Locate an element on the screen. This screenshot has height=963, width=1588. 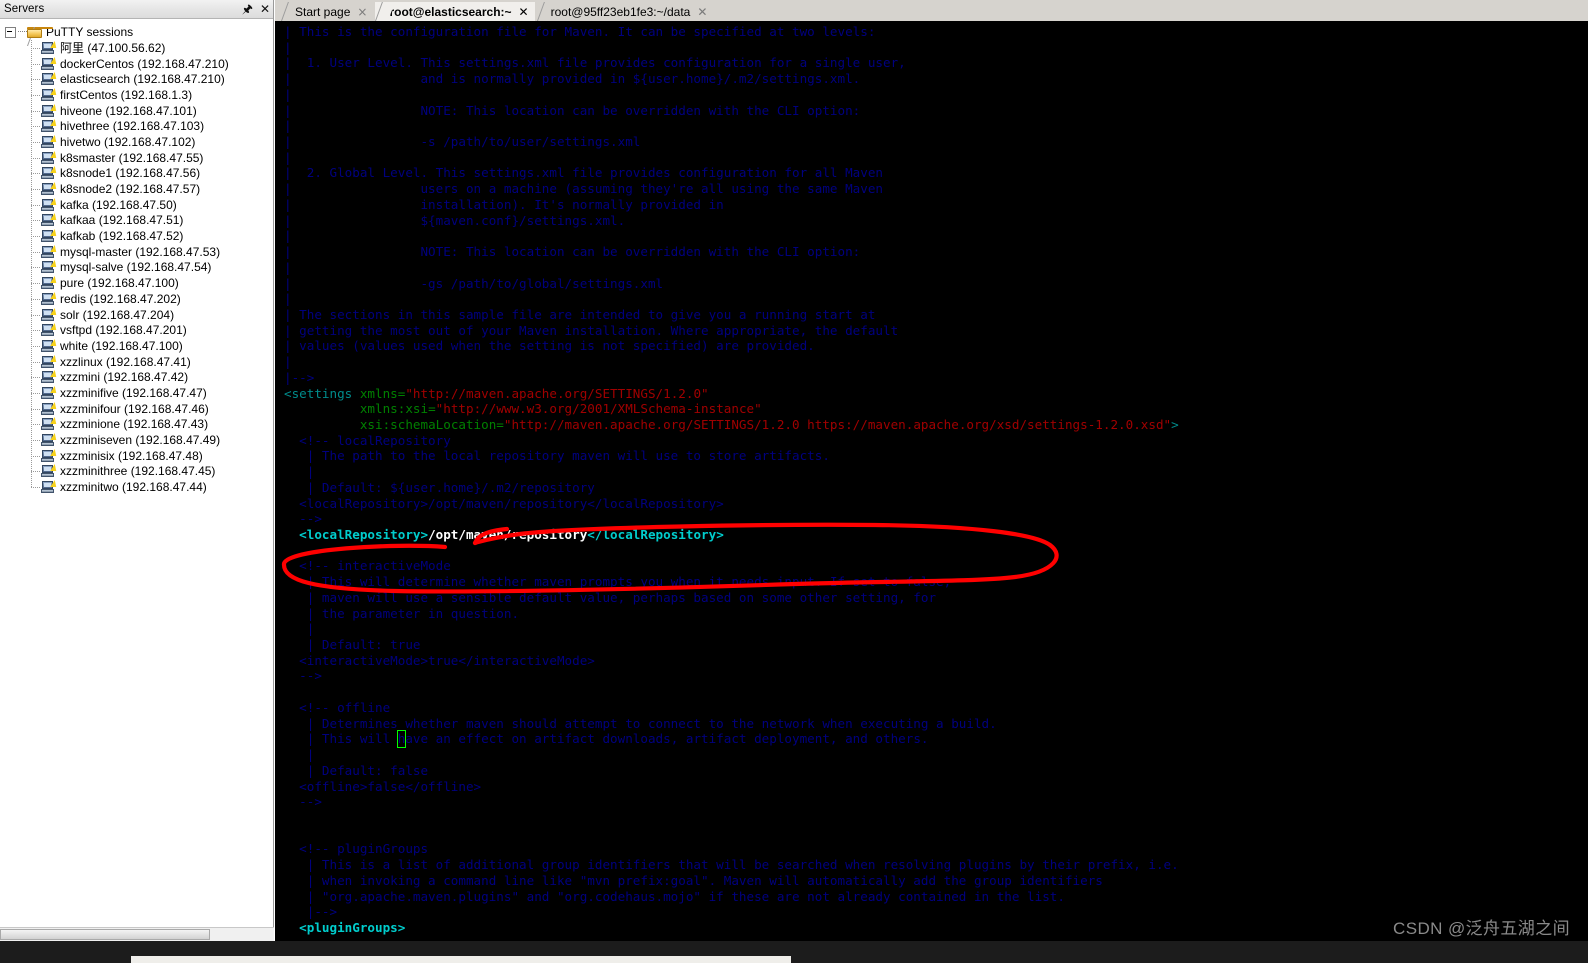
session-item-firstCentos: firstCentos (192.168.1.3) is located at coordinates (136, 95).